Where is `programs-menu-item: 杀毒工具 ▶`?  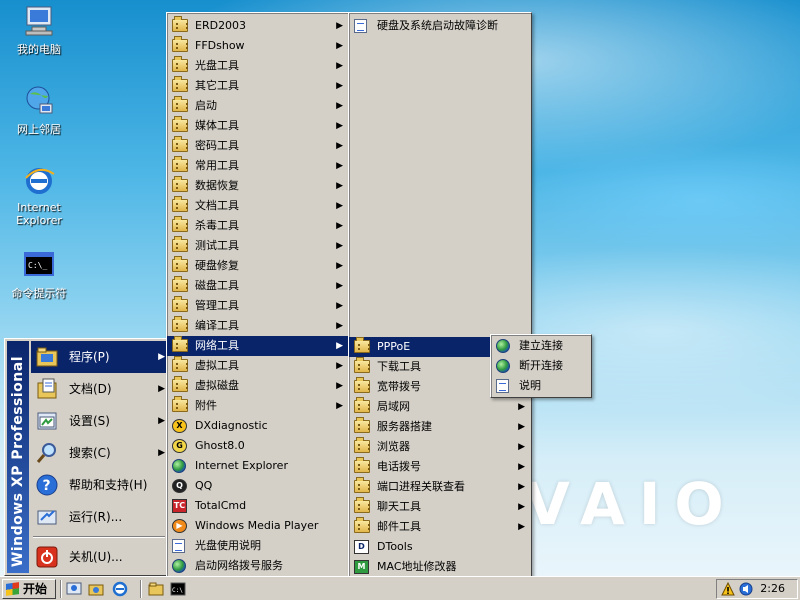 programs-menu-item: 杀毒工具 ▶ is located at coordinates (258, 226).